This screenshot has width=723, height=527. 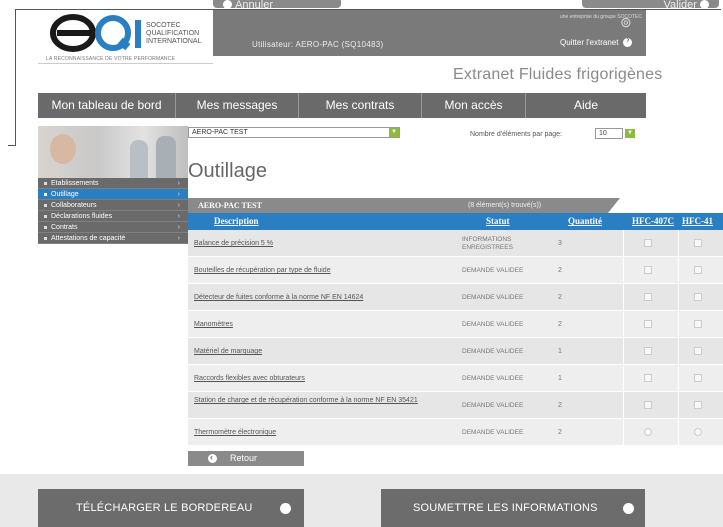 I want to click on description-link: Manomètres, so click(x=320, y=324).